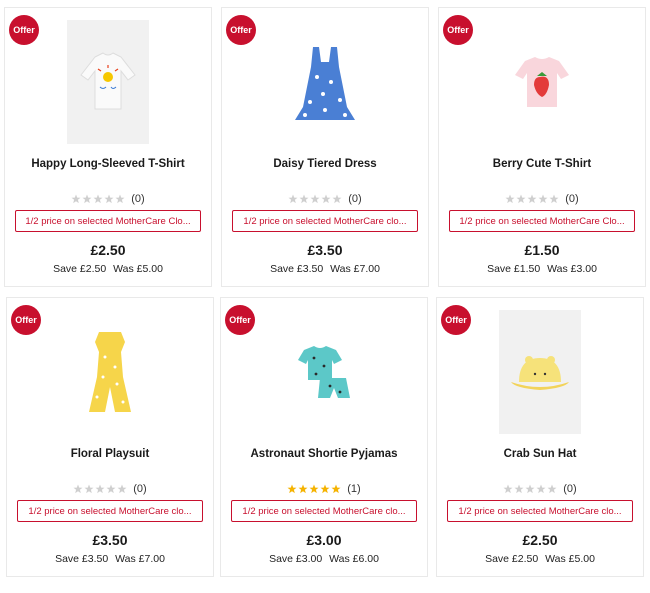  What do you see at coordinates (542, 82) in the screenshot?
I see `tshirt-image` at bounding box center [542, 82].